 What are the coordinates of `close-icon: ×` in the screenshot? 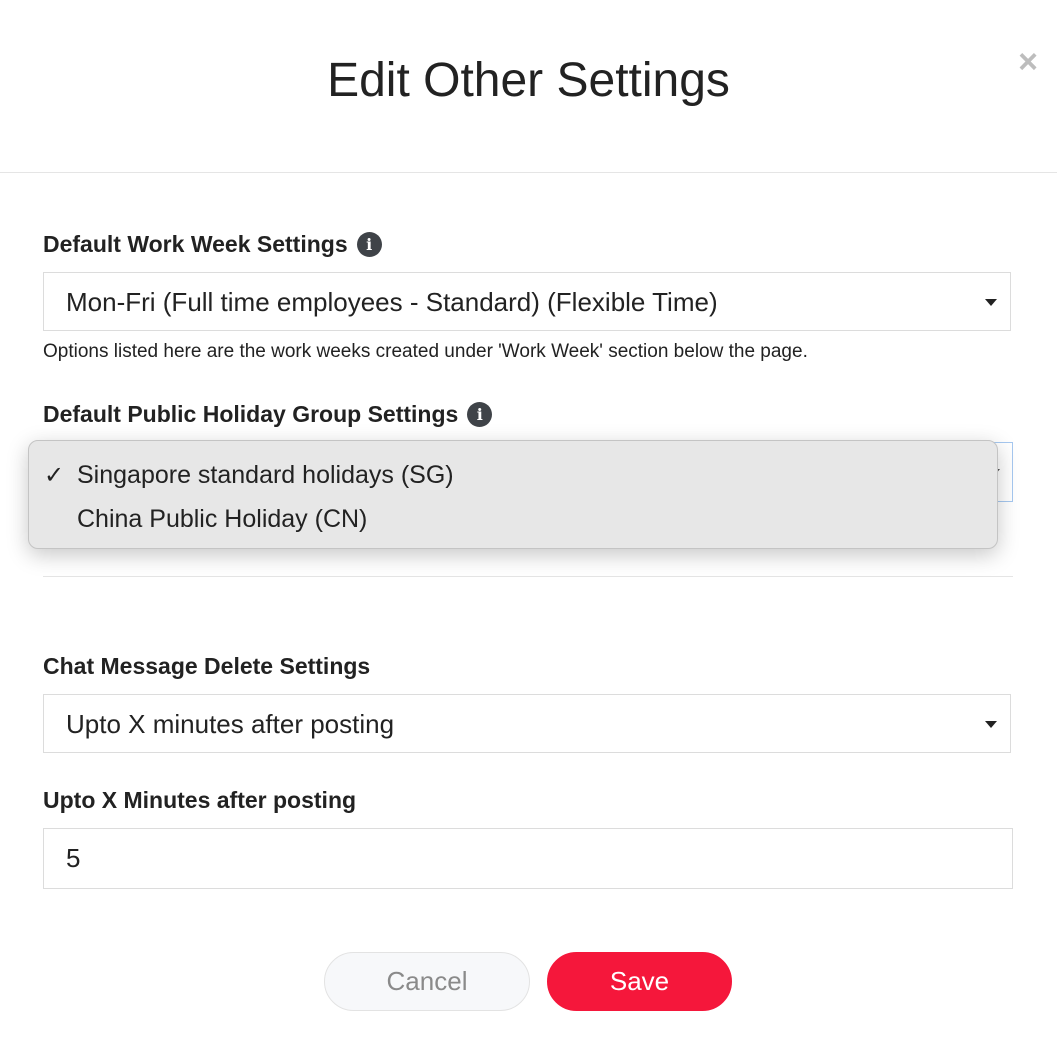 It's located at (1028, 62).